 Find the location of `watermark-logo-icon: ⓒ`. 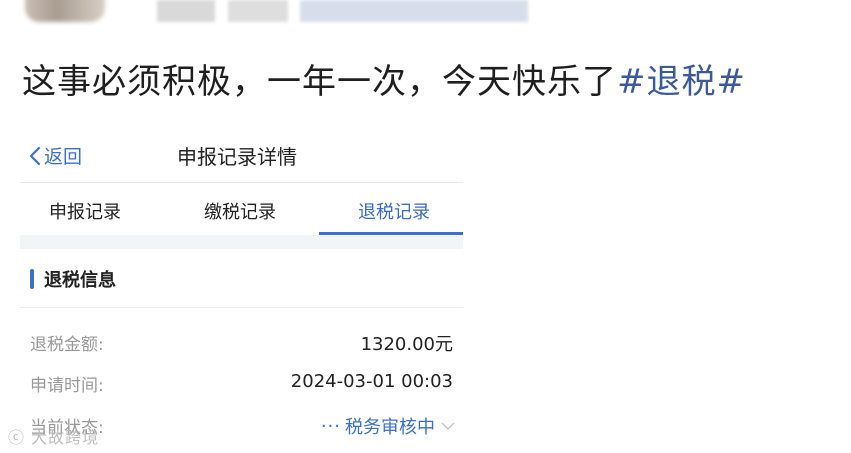

watermark-logo-icon: ⓒ is located at coordinates (20, 437).